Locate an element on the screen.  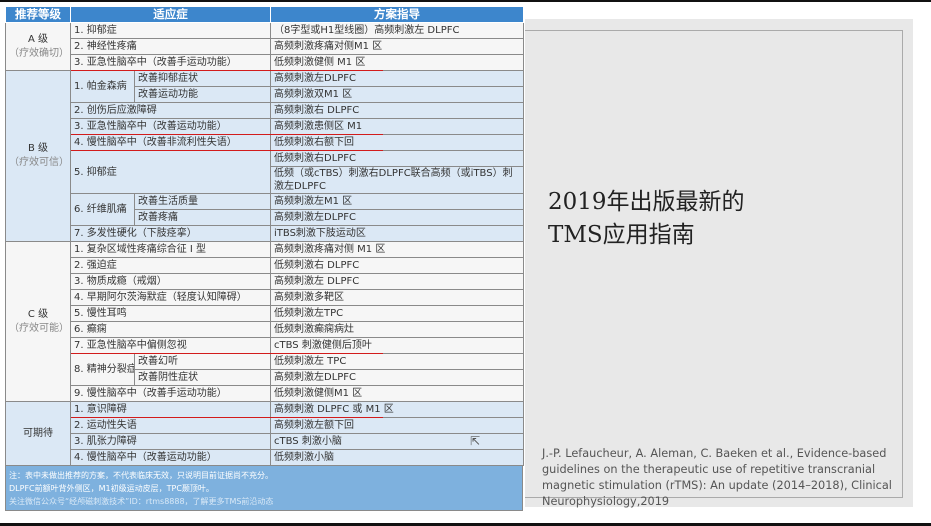
table-row: 5. 慢性耳鸣 低频刺激左TPC is located at coordinates (265, 313).